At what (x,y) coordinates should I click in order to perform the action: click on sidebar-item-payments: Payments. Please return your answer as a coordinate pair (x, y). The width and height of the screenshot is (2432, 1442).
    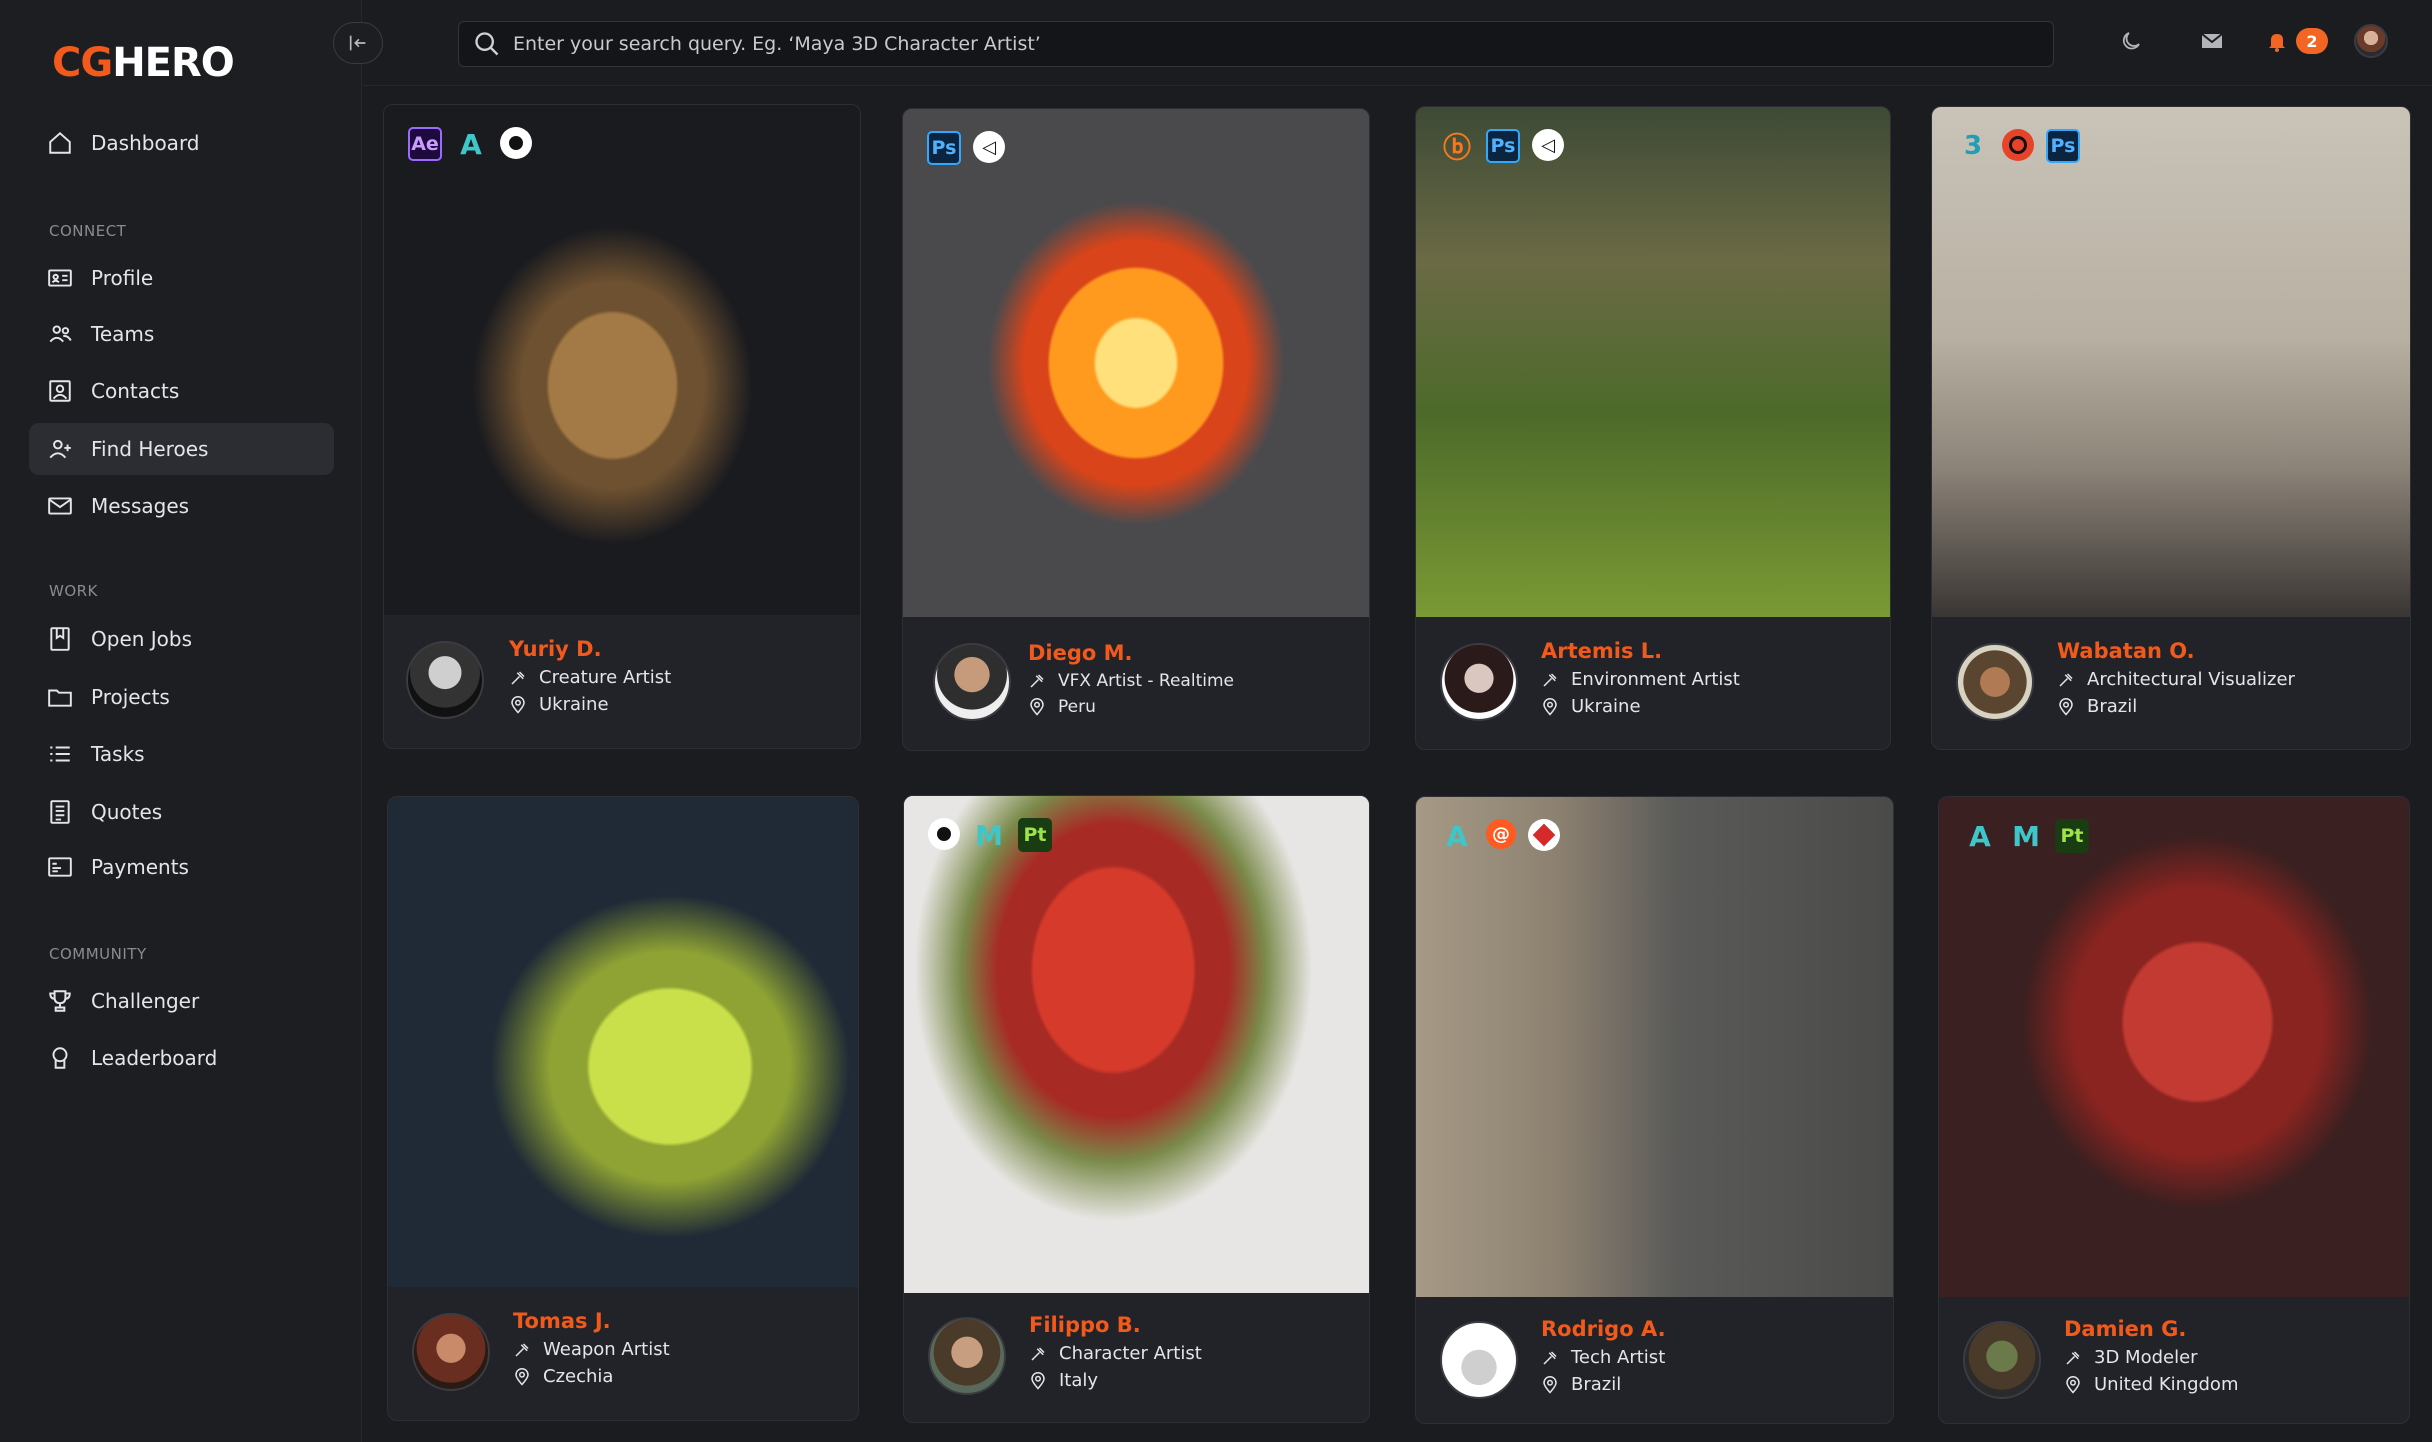
    Looking at the image, I should click on (181, 867).